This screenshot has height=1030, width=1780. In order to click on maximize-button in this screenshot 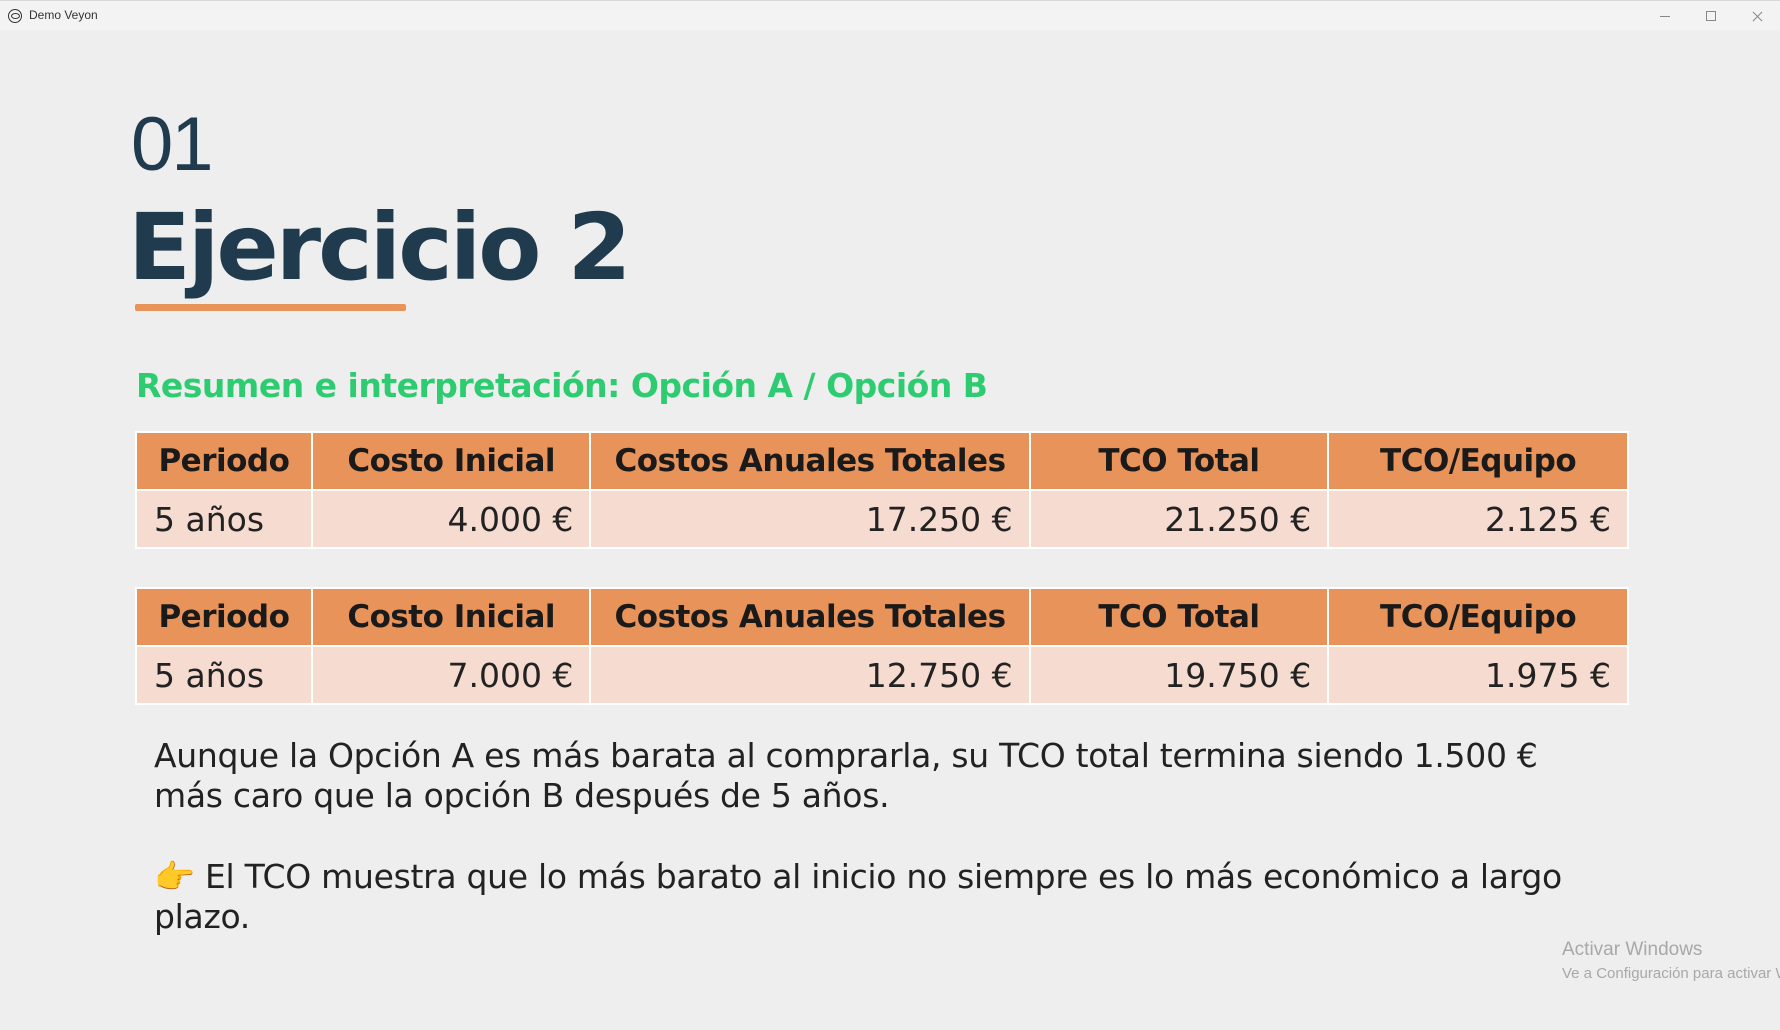, I will do `click(1711, 16)`.